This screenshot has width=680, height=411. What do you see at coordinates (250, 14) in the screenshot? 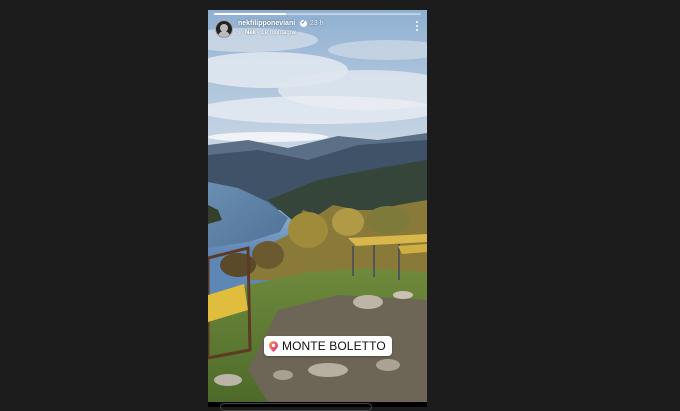
I see `story-progress-fill` at bounding box center [250, 14].